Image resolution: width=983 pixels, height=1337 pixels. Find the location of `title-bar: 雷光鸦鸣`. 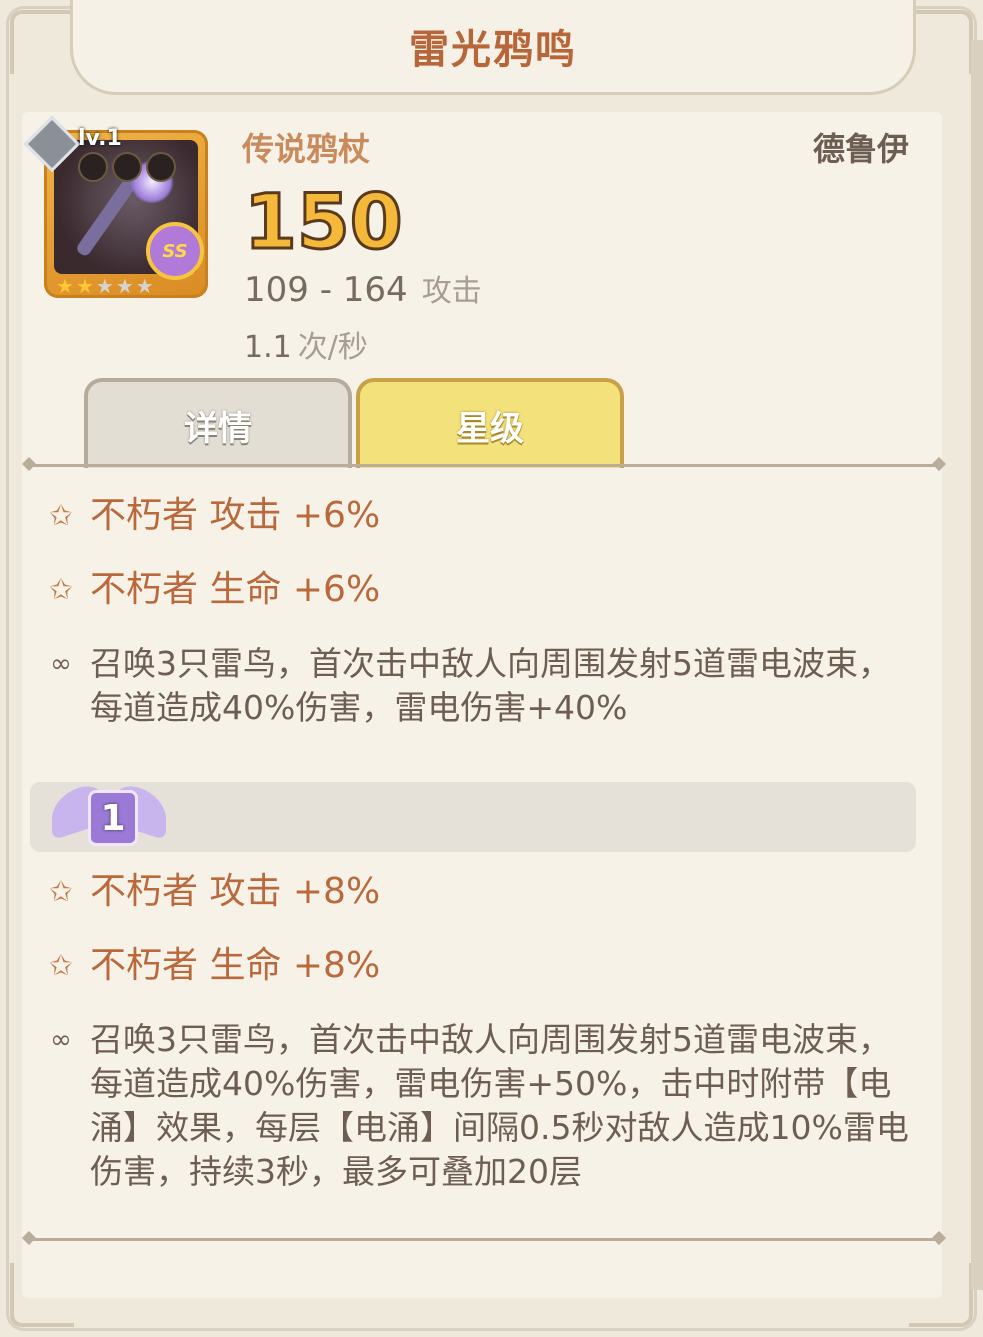

title-bar: 雷光鸦鸣 is located at coordinates (493, 47).